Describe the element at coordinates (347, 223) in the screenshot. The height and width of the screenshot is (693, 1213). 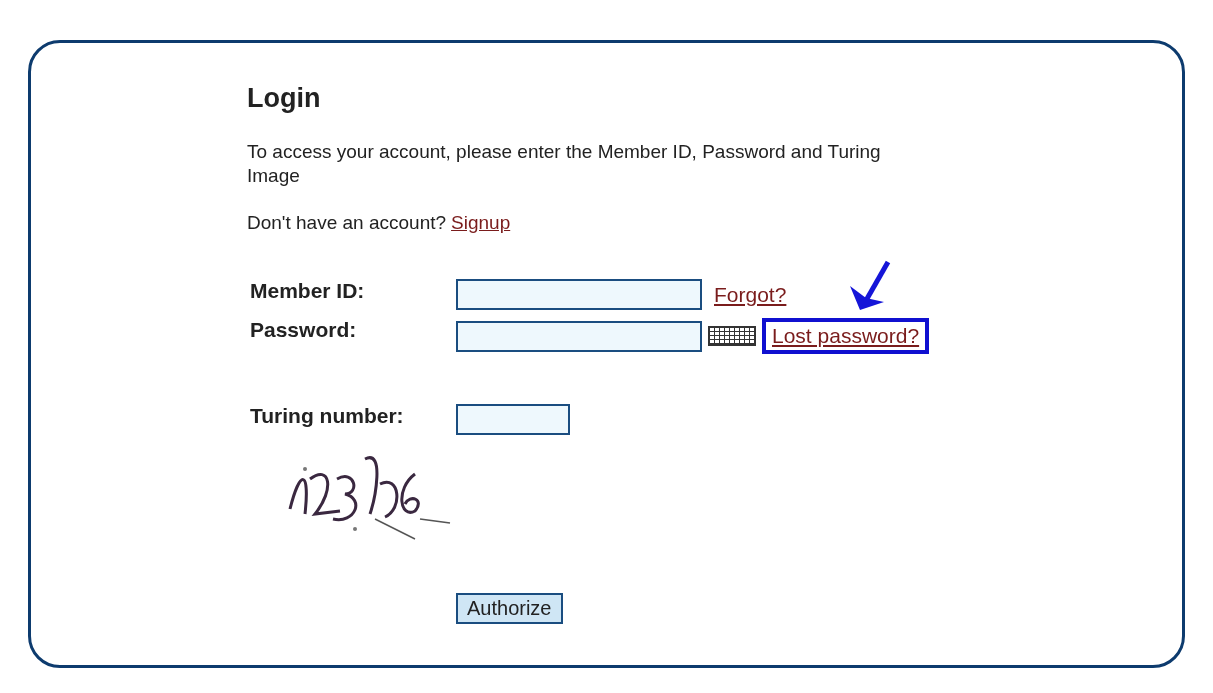
I see `signup-prompt: Don't have an account?` at that location.